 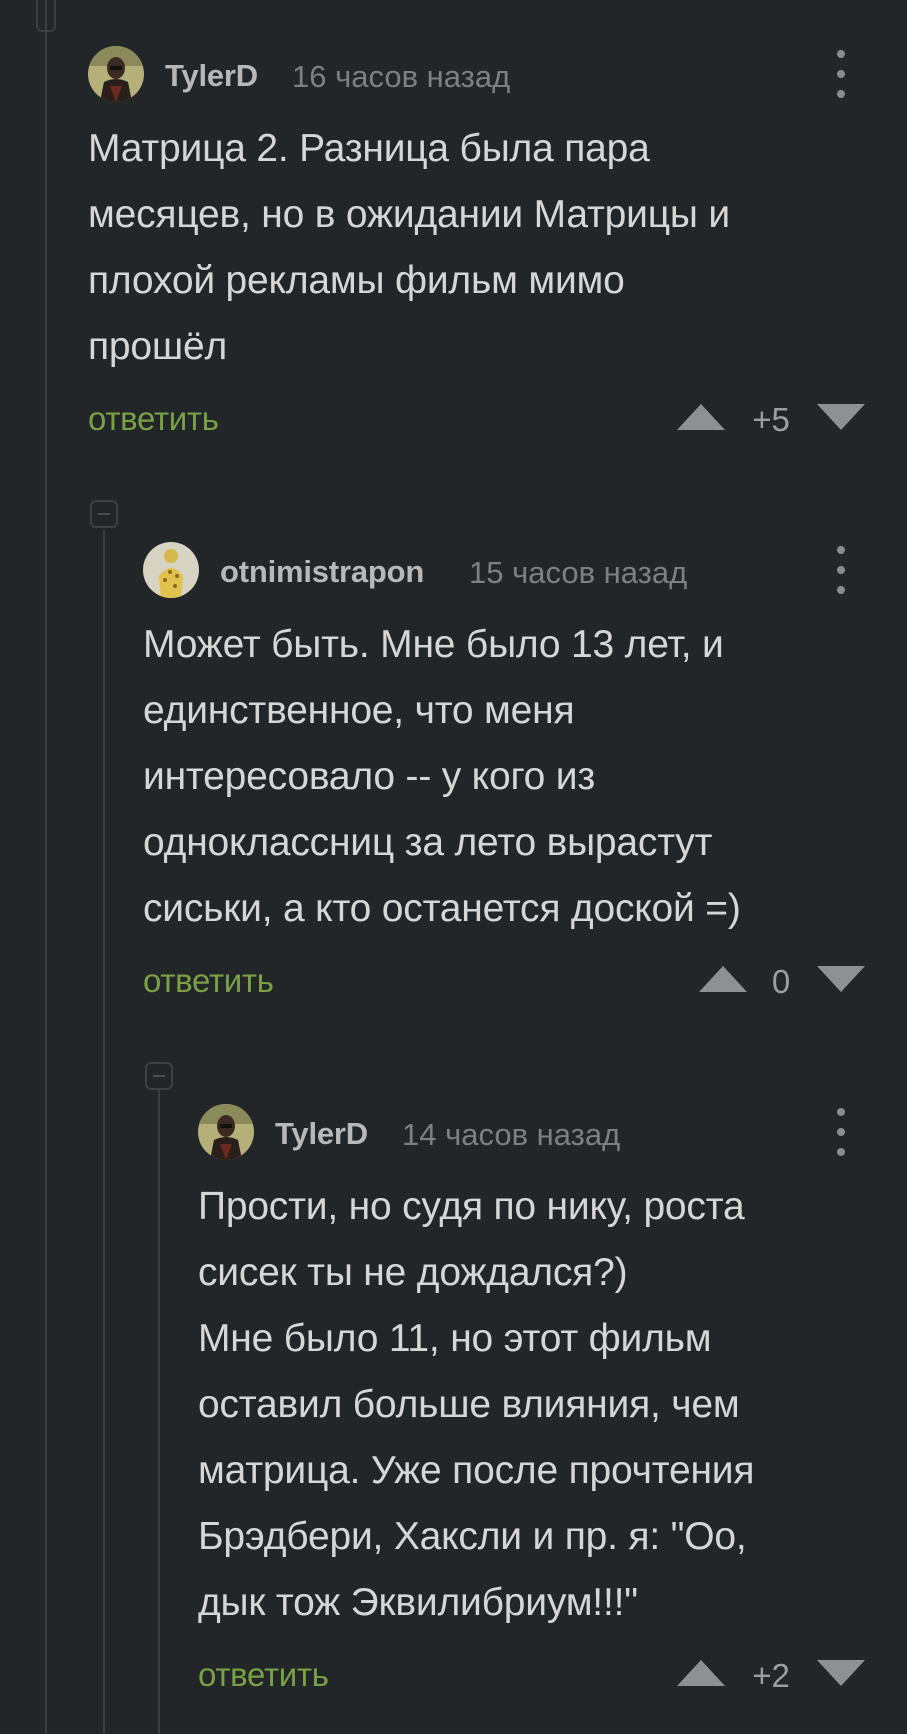 I want to click on vote-score: 0, so click(x=781, y=981).